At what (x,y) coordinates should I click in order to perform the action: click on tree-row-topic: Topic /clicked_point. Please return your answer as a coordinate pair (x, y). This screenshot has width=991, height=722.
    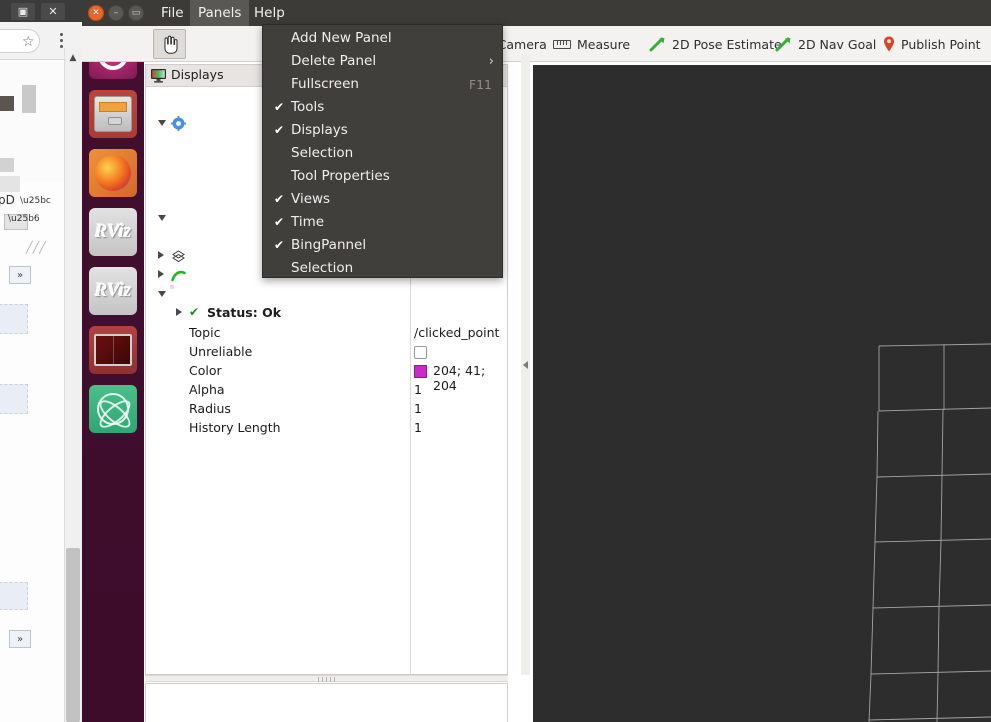
    Looking at the image, I should click on (327, 333).